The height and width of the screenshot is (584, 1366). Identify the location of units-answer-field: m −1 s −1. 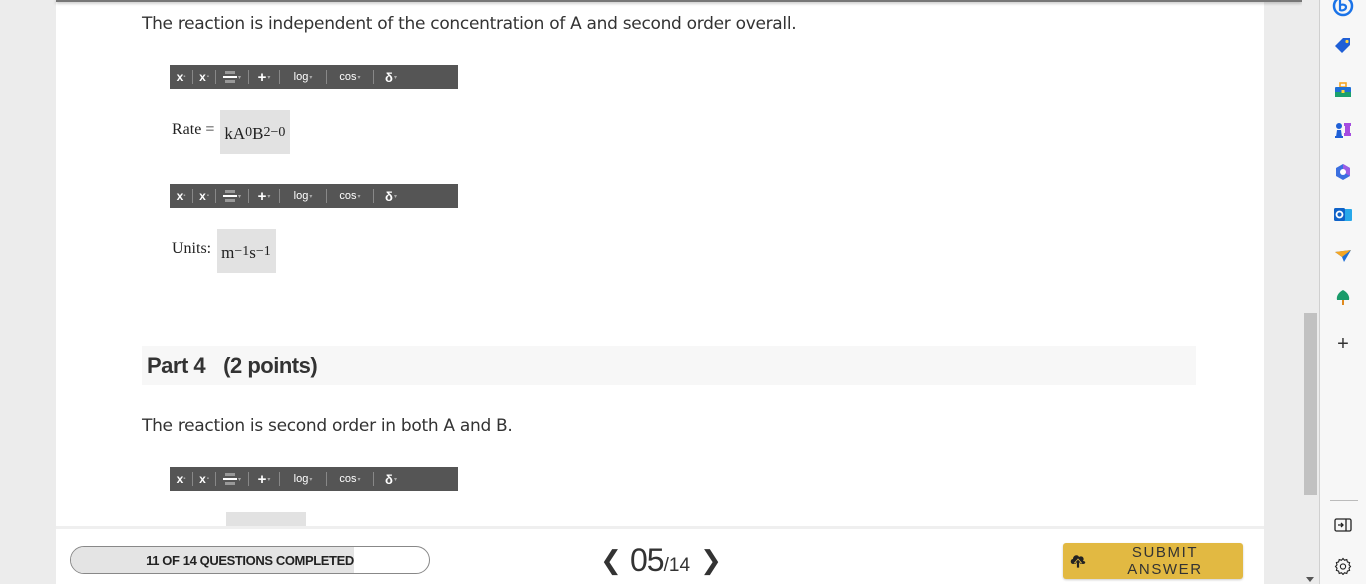
(246, 251).